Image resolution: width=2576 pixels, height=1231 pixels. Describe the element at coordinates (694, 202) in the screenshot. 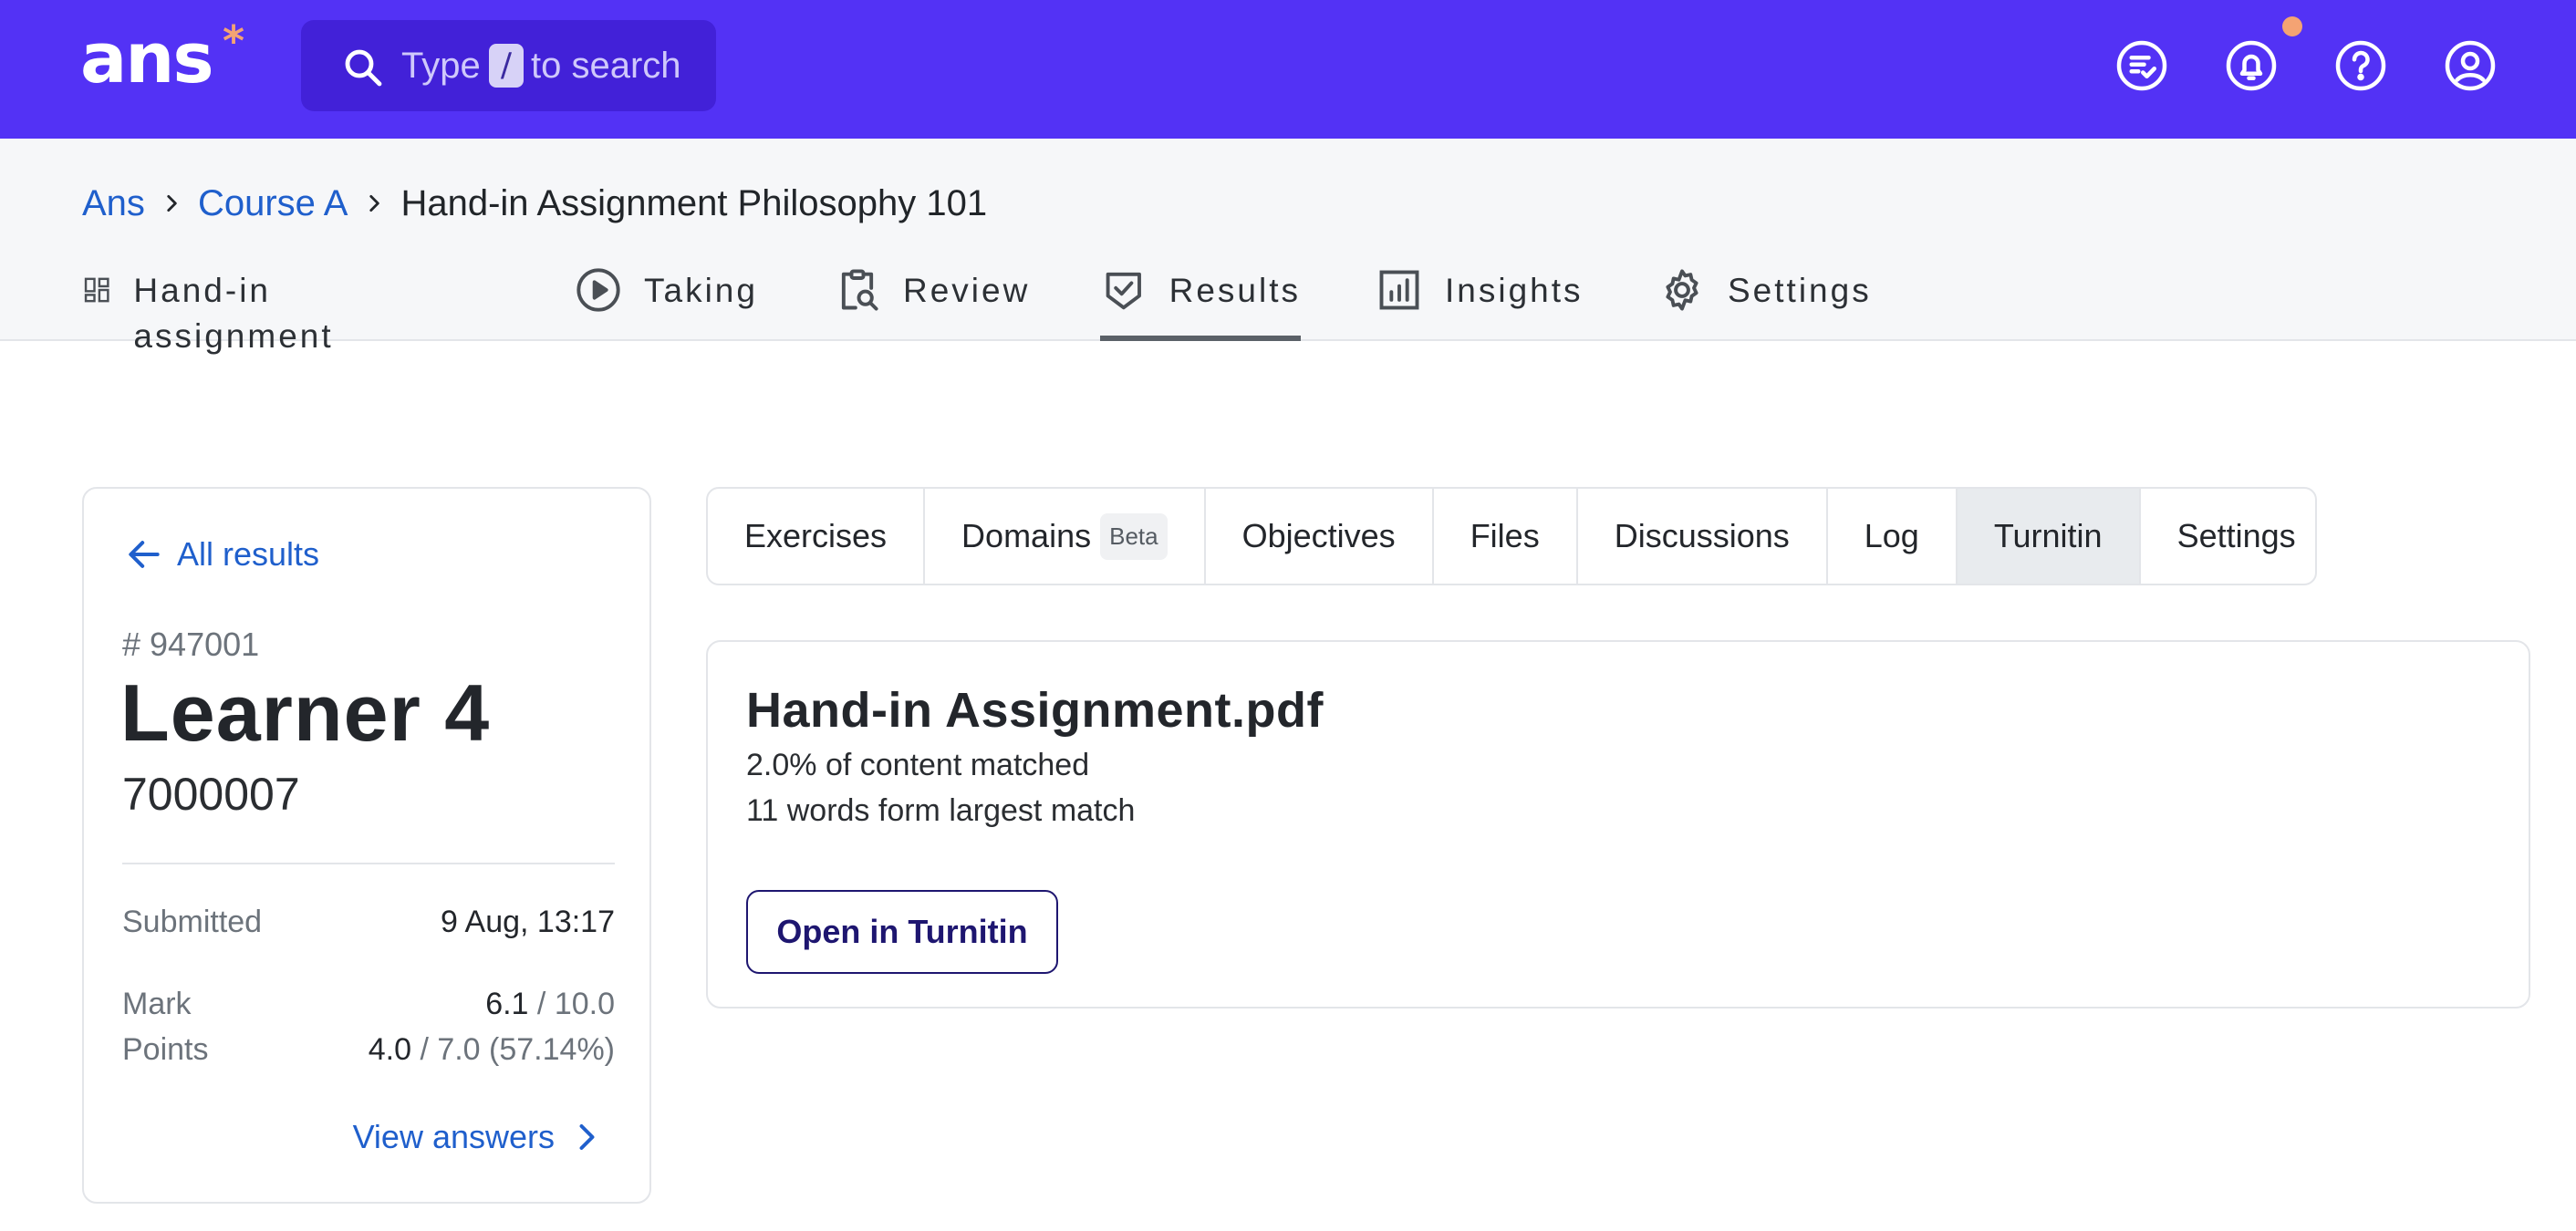

I see `breadcrumb-current: Hand-in Assignment Philosophy 101` at that location.